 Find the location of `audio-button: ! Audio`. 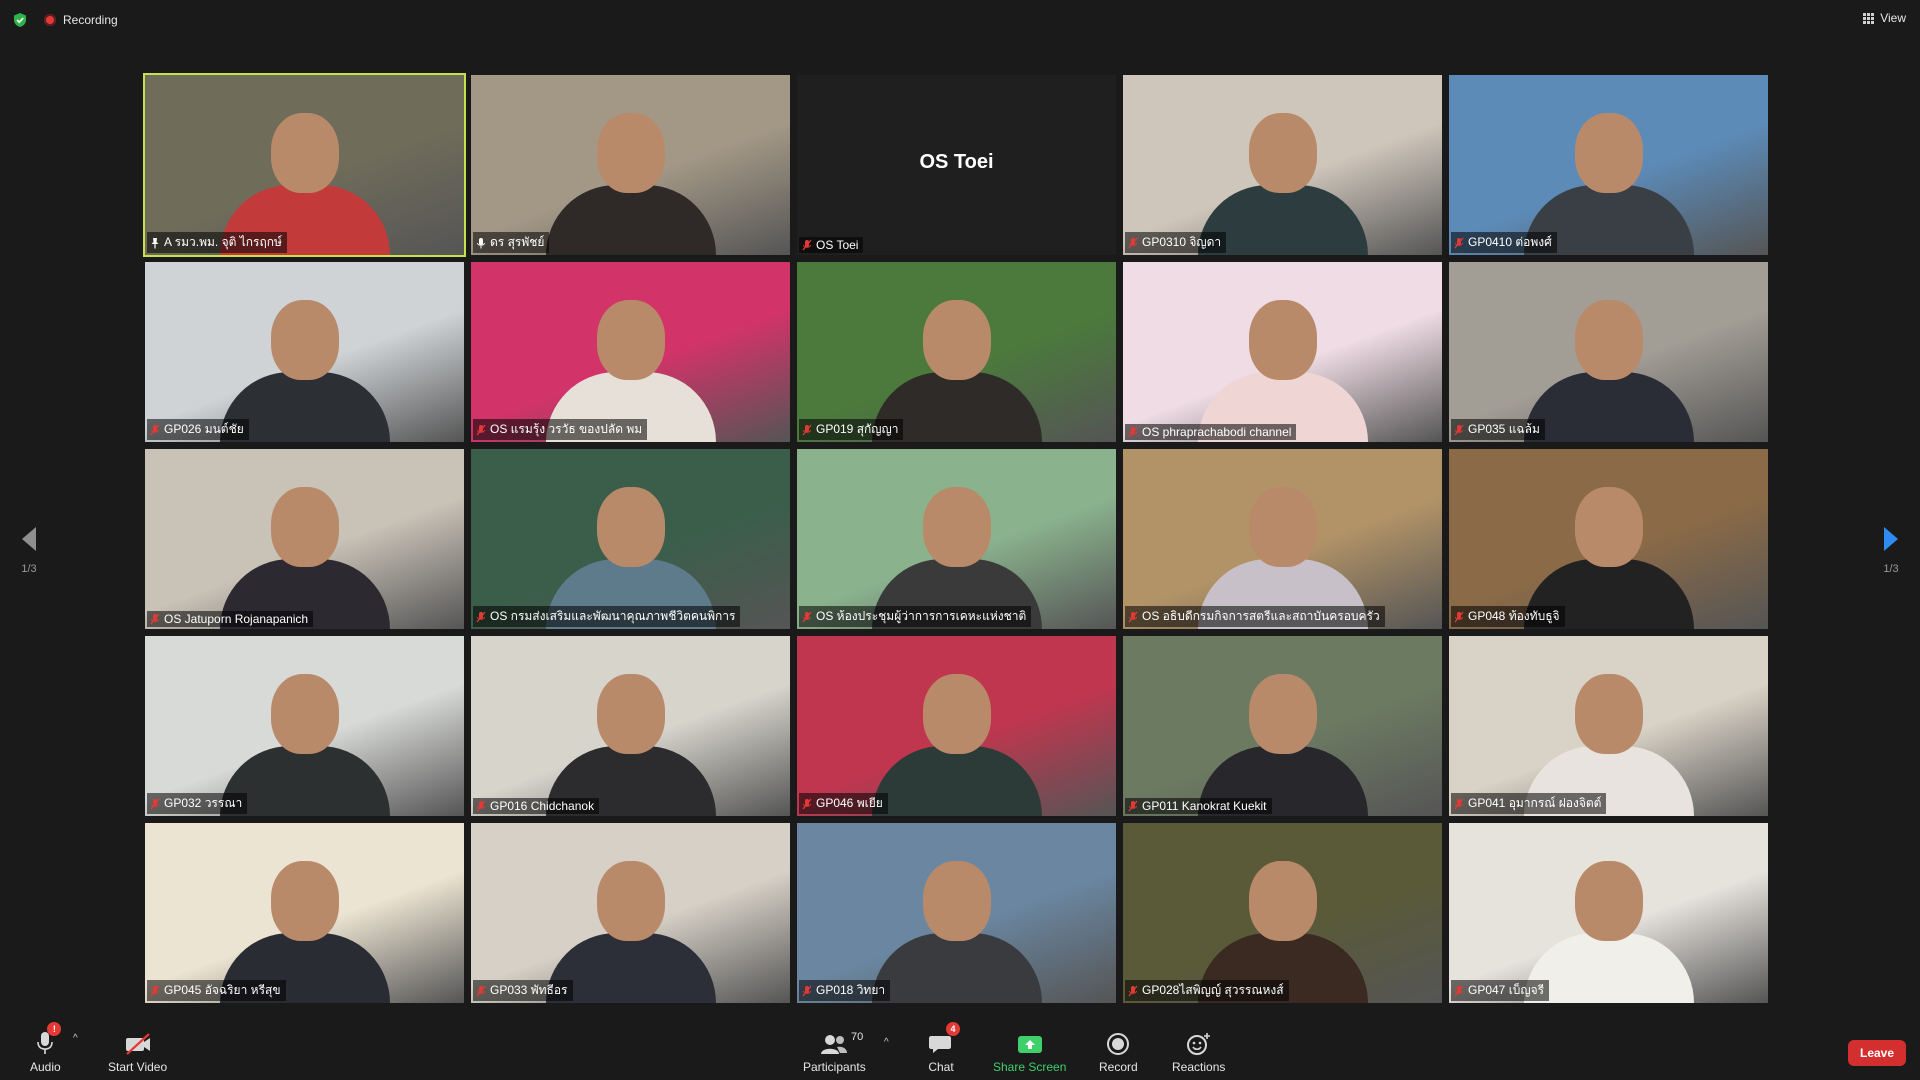

audio-button: ! Audio is located at coordinates (46, 1048).